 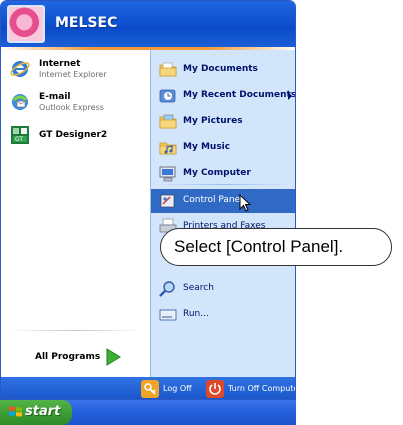 What do you see at coordinates (262, 388) in the screenshot?
I see `turn-off-label: Turn Off Computer` at bounding box center [262, 388].